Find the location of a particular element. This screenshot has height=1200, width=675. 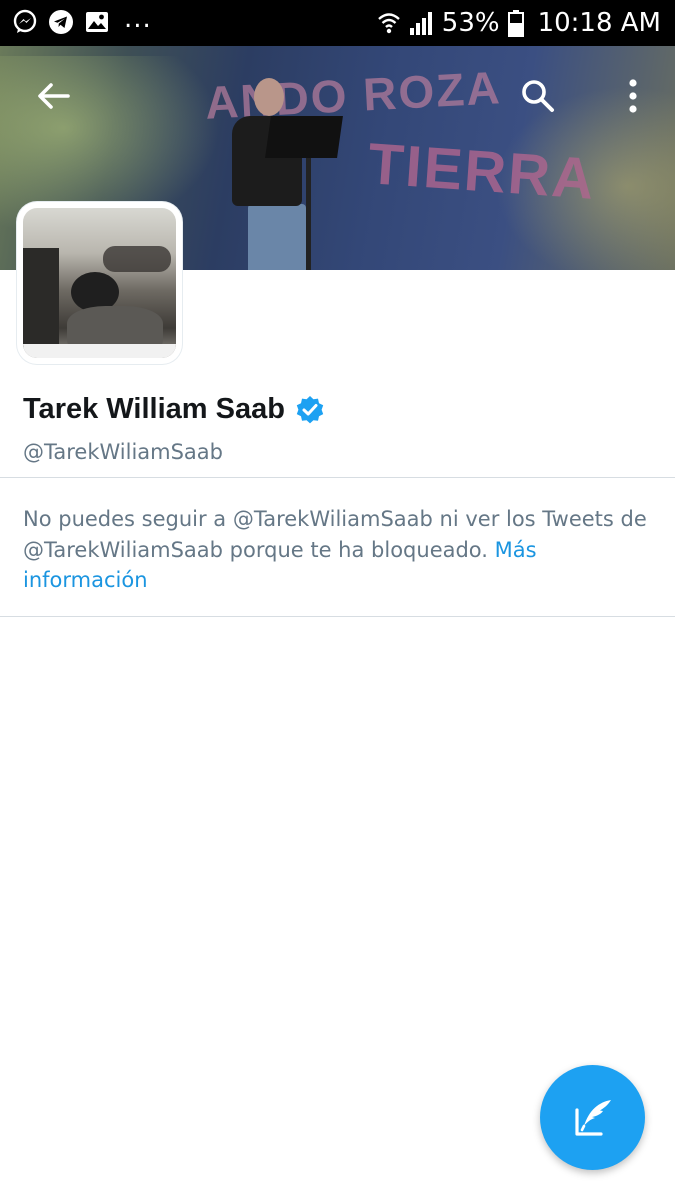

gallery-icon is located at coordinates (97, 22).